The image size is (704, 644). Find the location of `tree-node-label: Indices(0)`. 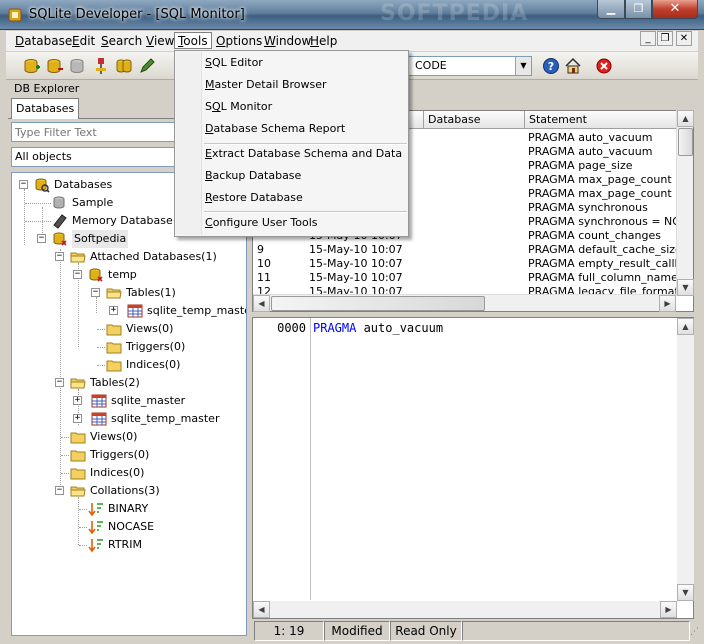

tree-node-label: Indices(0) is located at coordinates (153, 364).